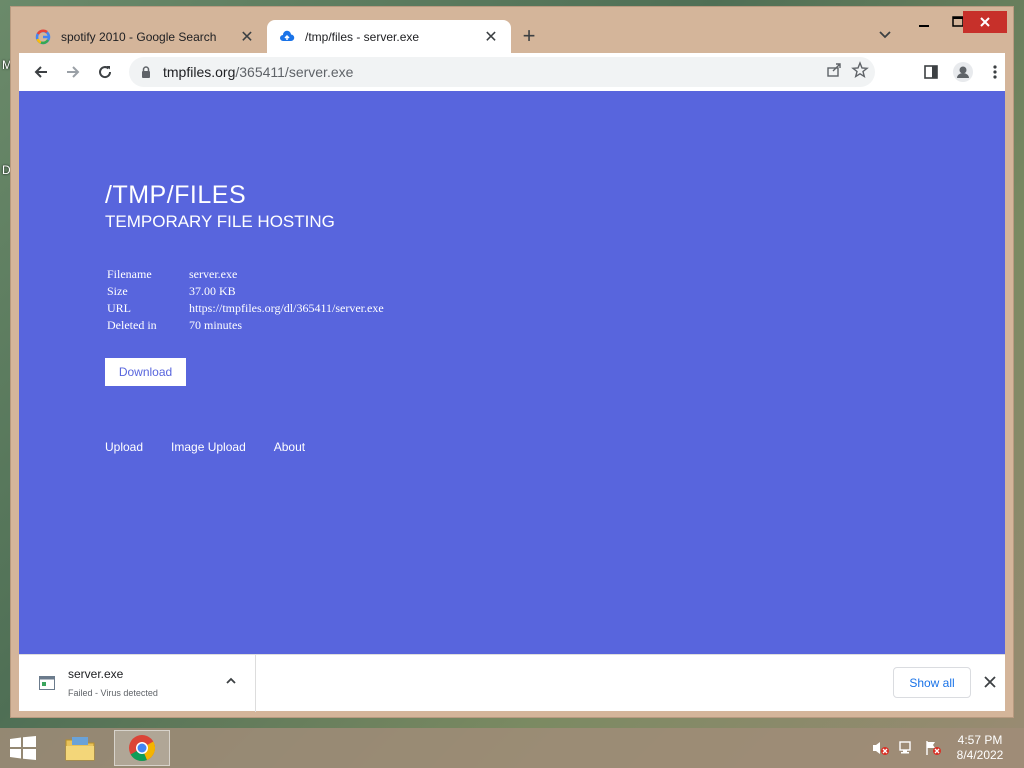 The width and height of the screenshot is (1024, 768). What do you see at coordinates (212, 291) in the screenshot?
I see `info-value: 37.00 KB` at bounding box center [212, 291].